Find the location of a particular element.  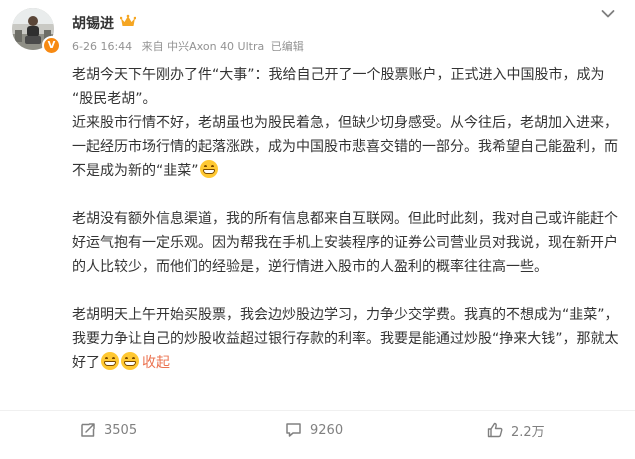

post-meta: 6-26 16:44 来自 中兴Axon 40 Ultra 已编辑 is located at coordinates (191, 46).